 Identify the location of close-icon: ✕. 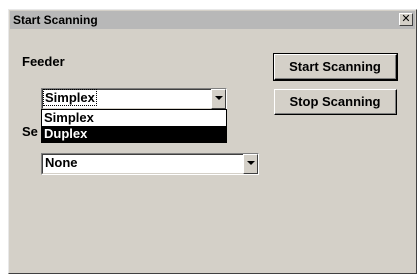
(406, 19).